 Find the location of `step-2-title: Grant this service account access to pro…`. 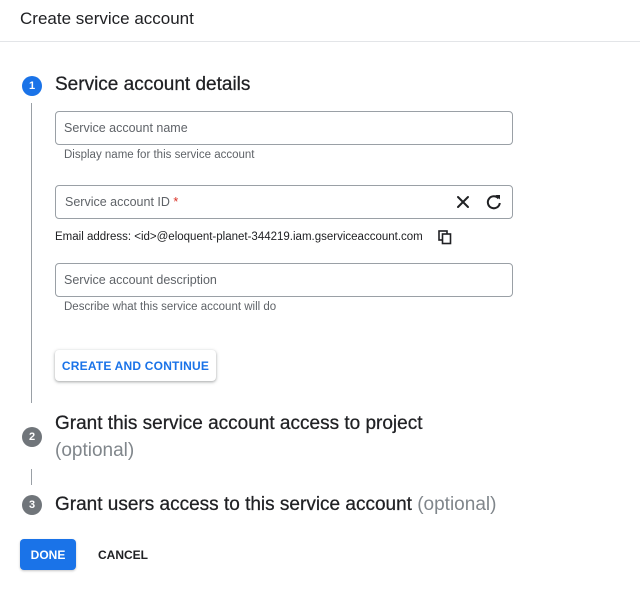

step-2-title: Grant this service account access to pro… is located at coordinates (239, 424).